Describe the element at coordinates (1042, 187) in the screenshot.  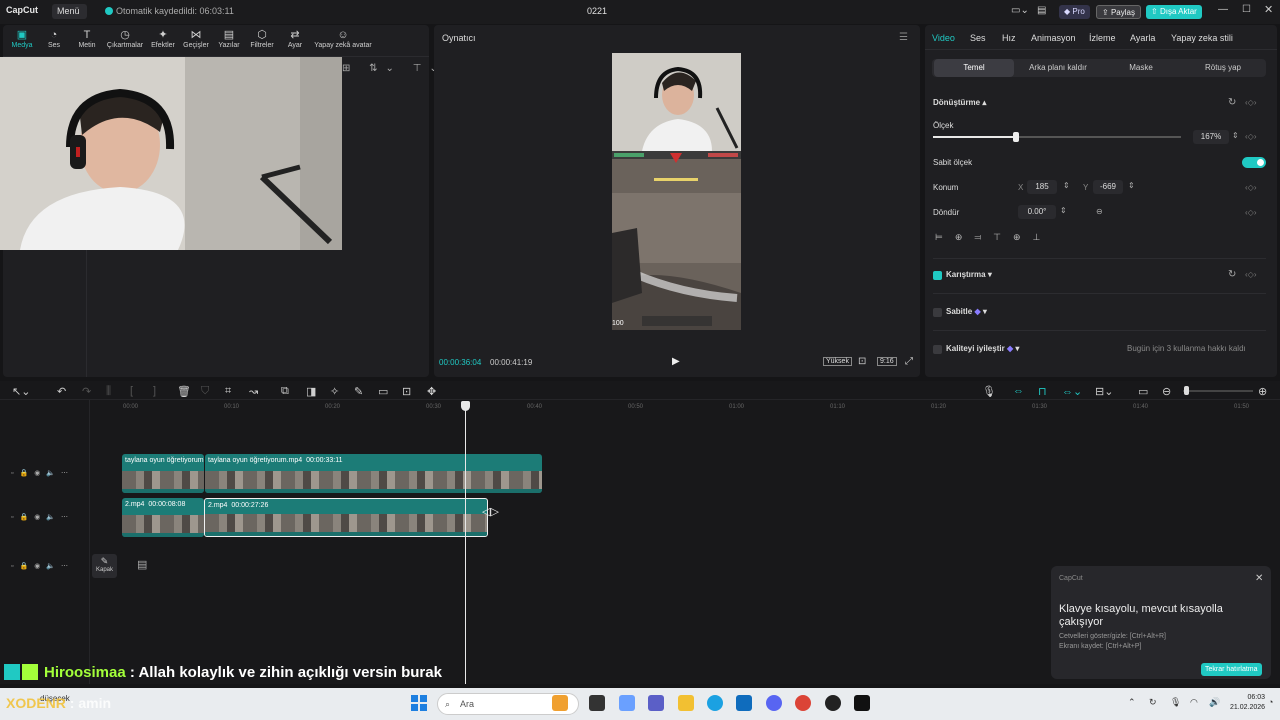
I see `pos-x-input: 185` at that location.